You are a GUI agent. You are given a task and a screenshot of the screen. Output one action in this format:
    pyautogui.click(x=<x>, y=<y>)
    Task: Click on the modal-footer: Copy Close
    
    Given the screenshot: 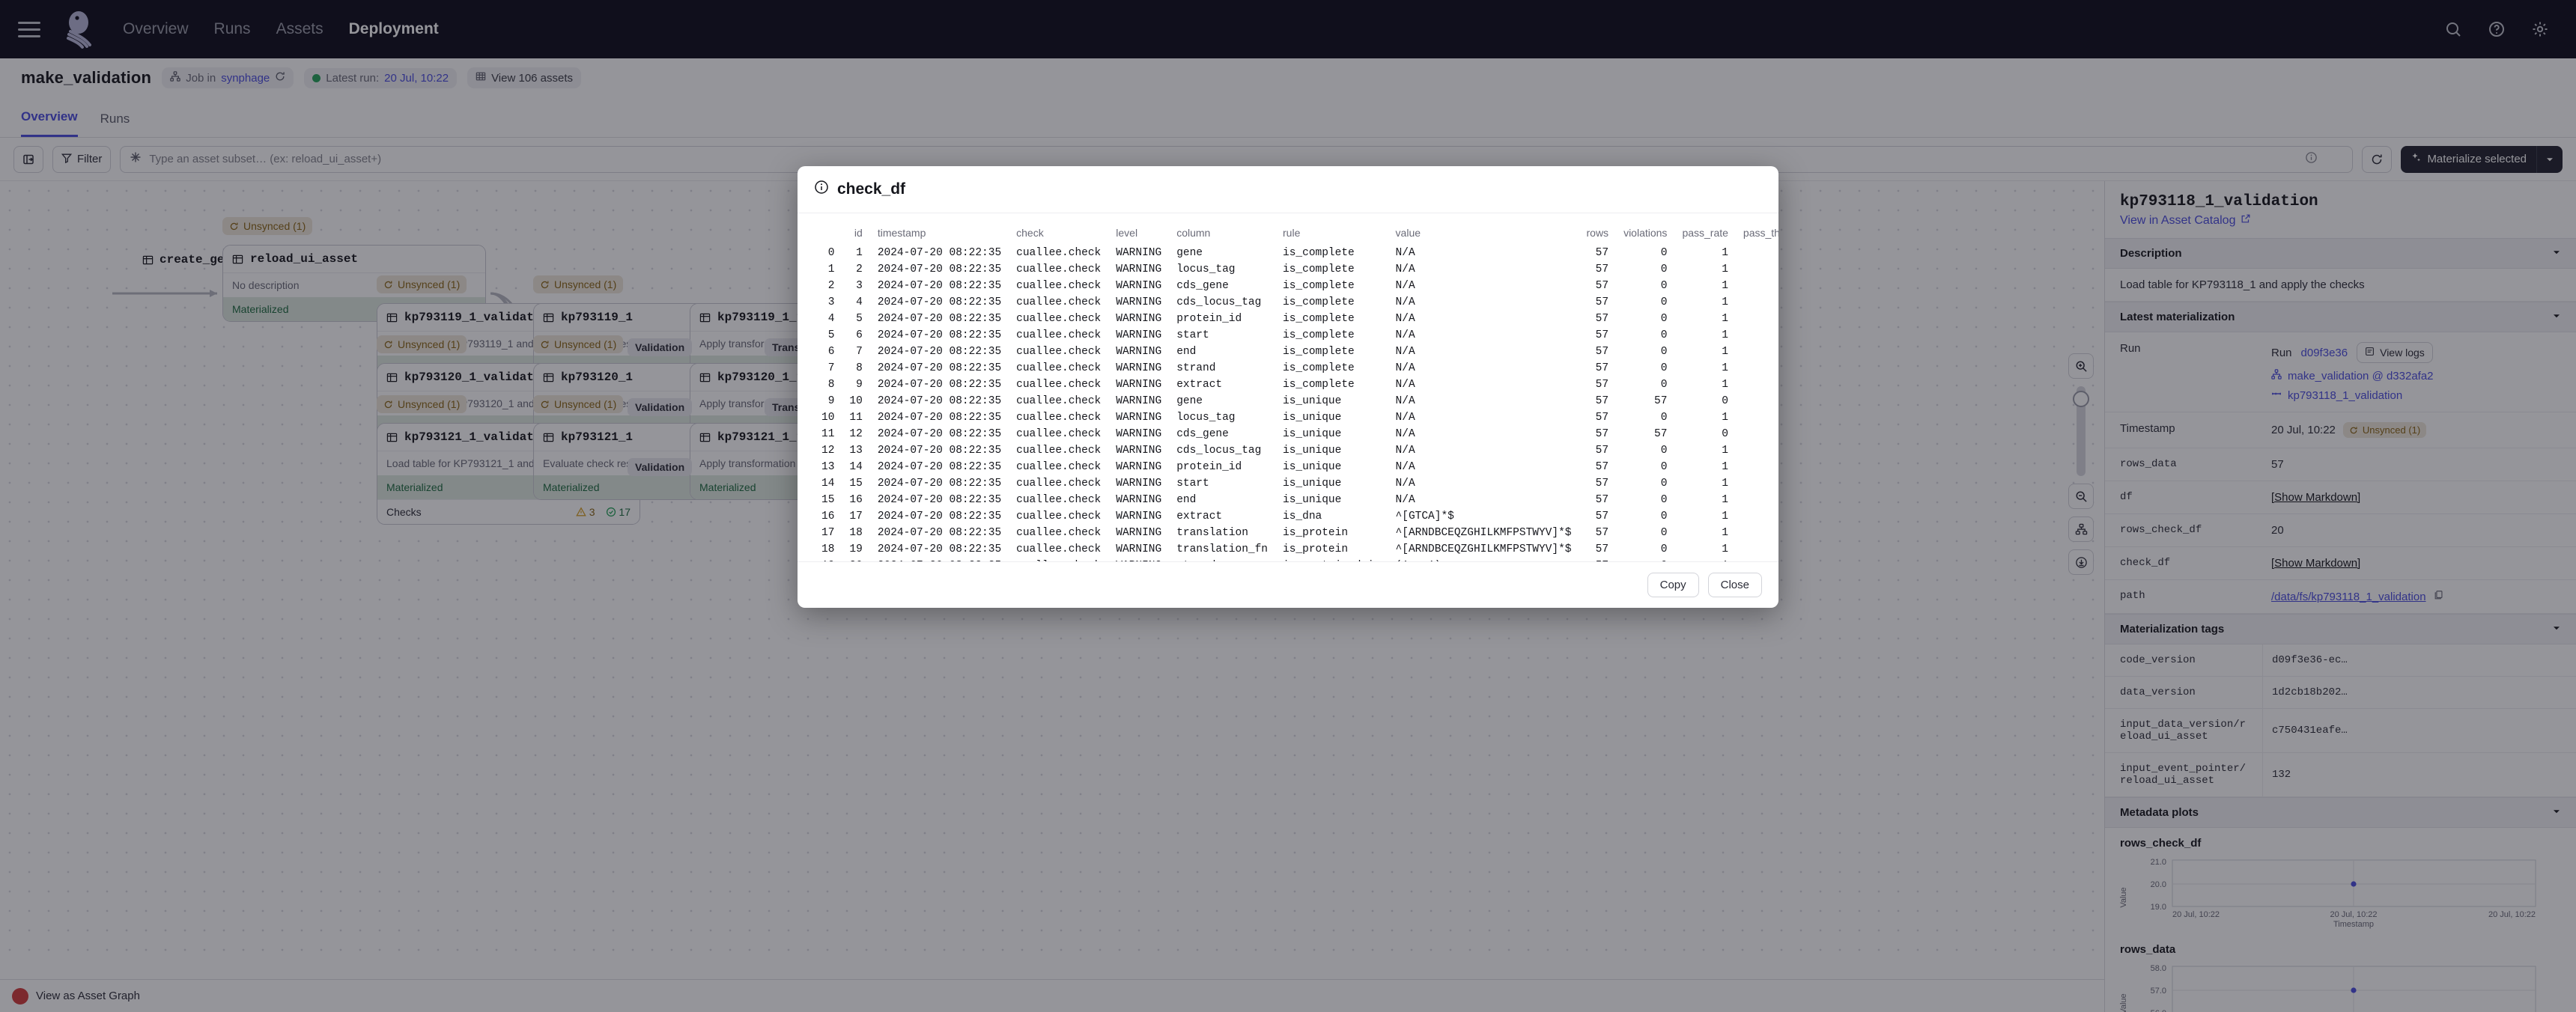 What is the action you would take?
    pyautogui.click(x=1288, y=584)
    